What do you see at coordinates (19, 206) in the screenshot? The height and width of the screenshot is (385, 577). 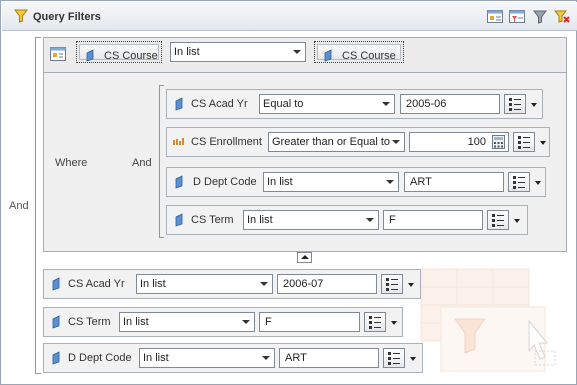 I see `outer-operator-label: And` at bounding box center [19, 206].